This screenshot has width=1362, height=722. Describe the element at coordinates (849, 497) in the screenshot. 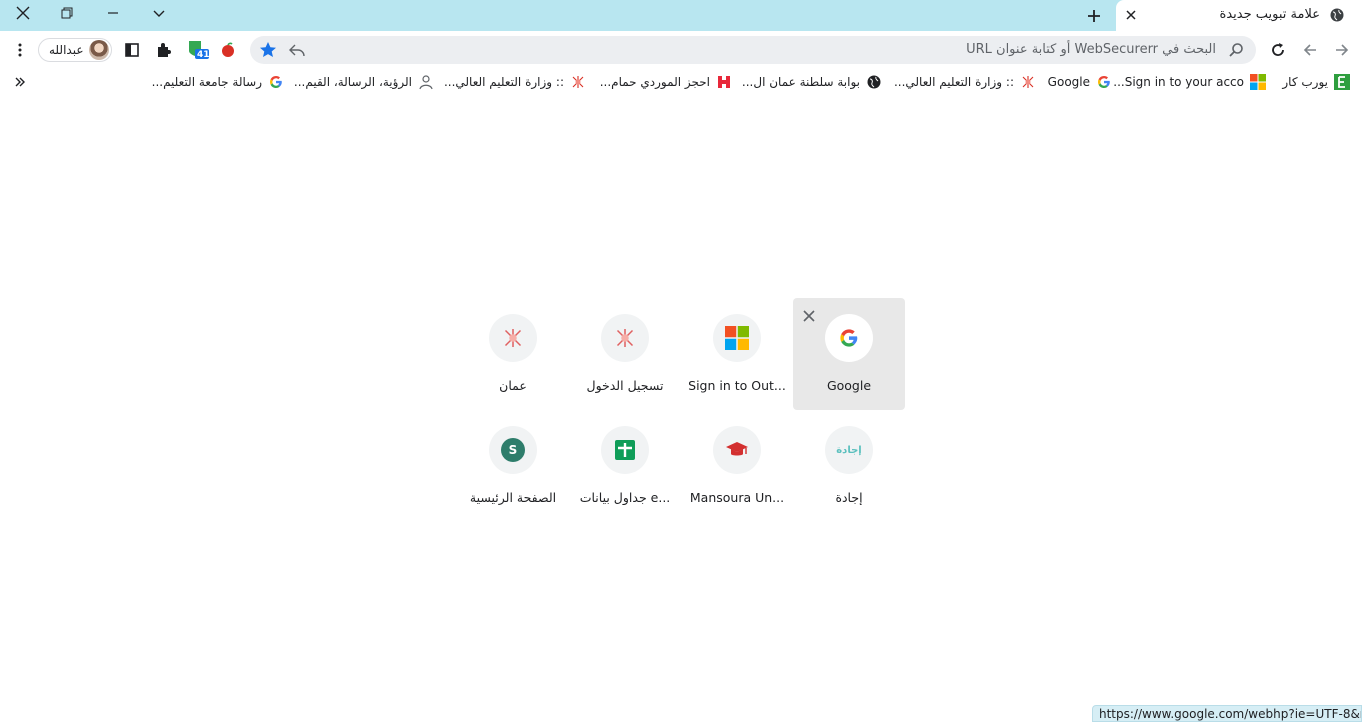

I see `shortcut-label: إجادة` at that location.